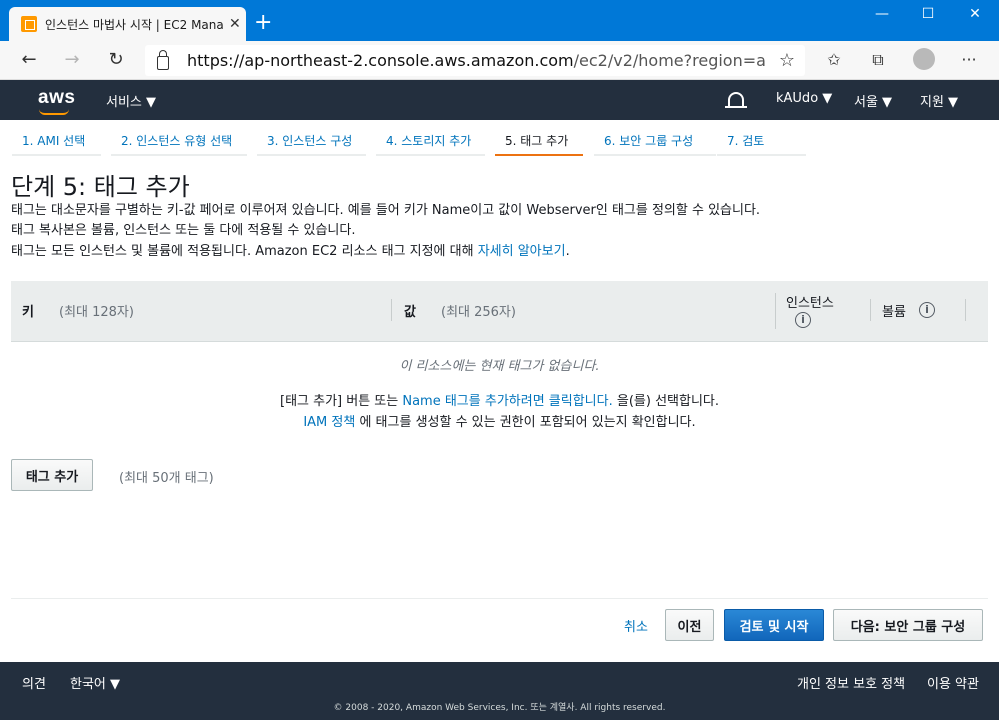 This screenshot has height=720, width=999. Describe the element at coordinates (311, 142) in the screenshot. I see `step-configure-instance: 3. 인스턴스 구성` at that location.